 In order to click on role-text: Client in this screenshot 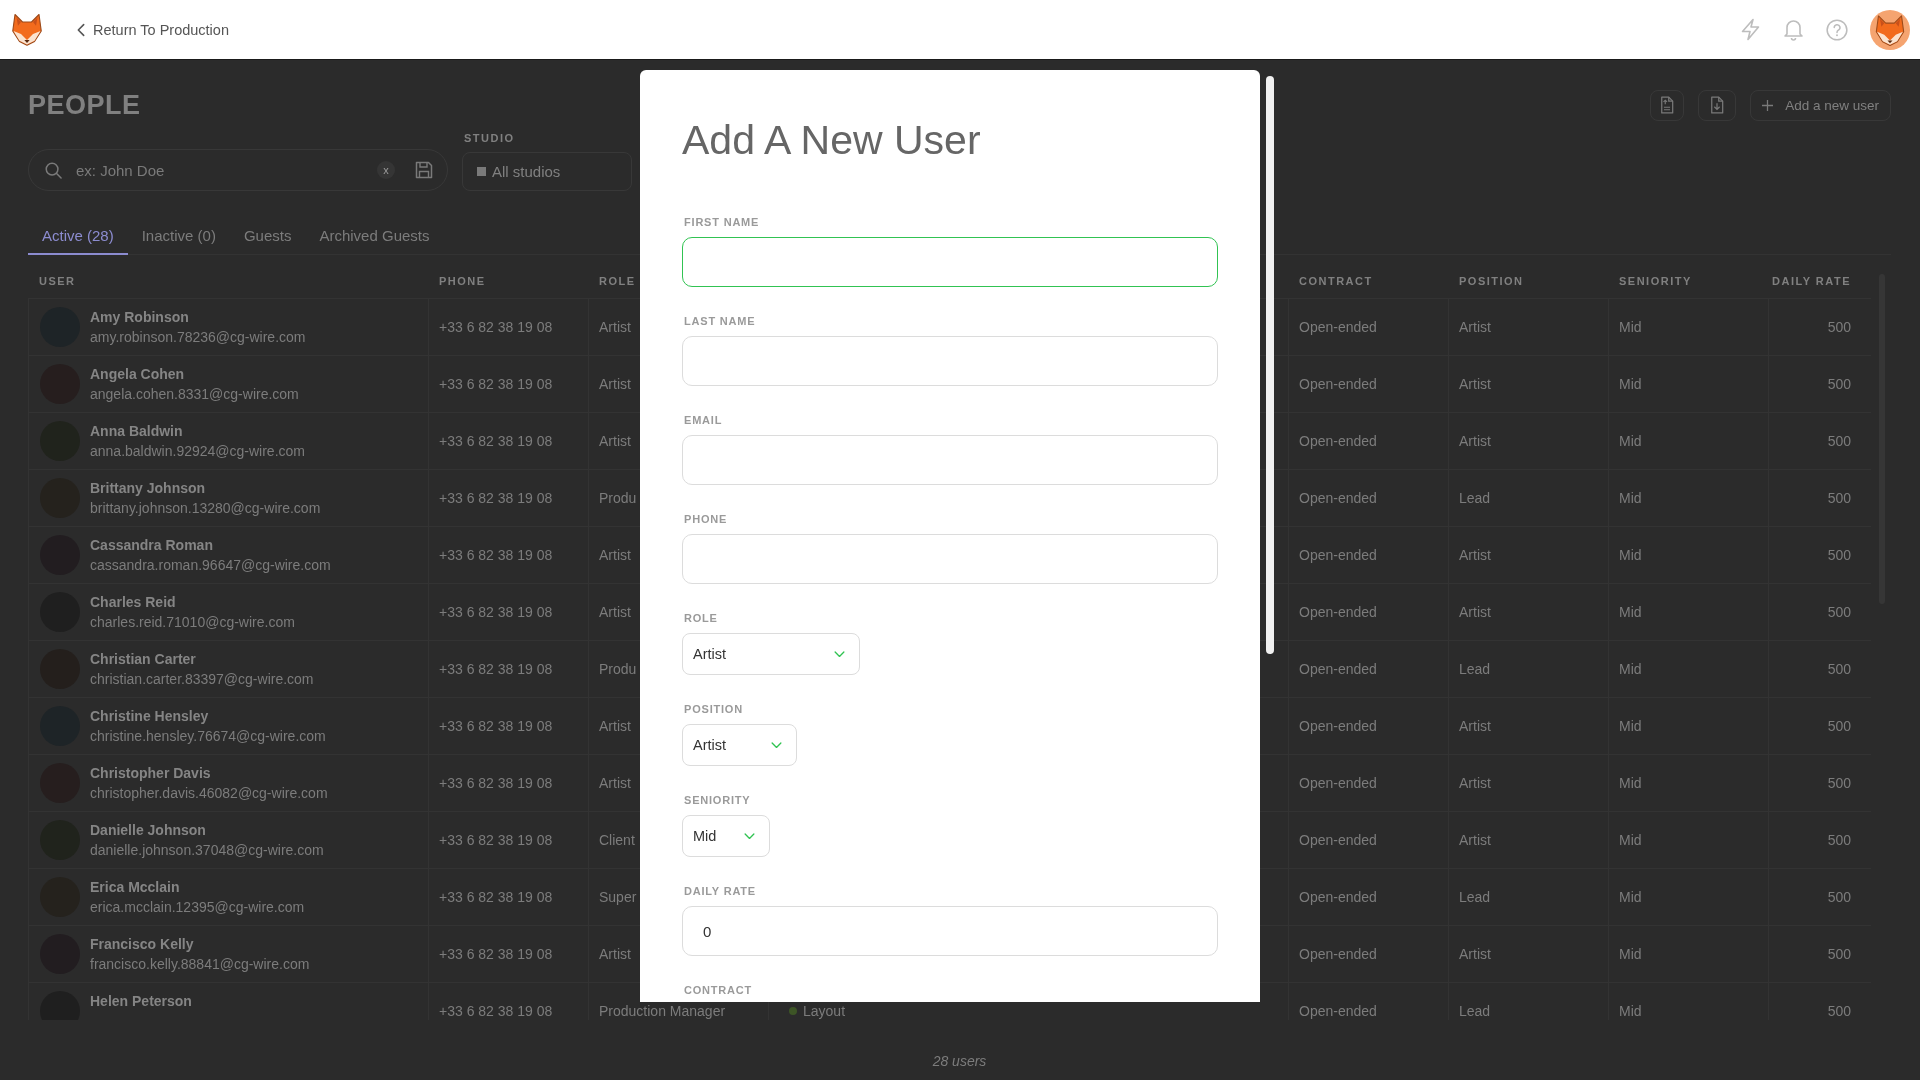, I will do `click(617, 840)`.